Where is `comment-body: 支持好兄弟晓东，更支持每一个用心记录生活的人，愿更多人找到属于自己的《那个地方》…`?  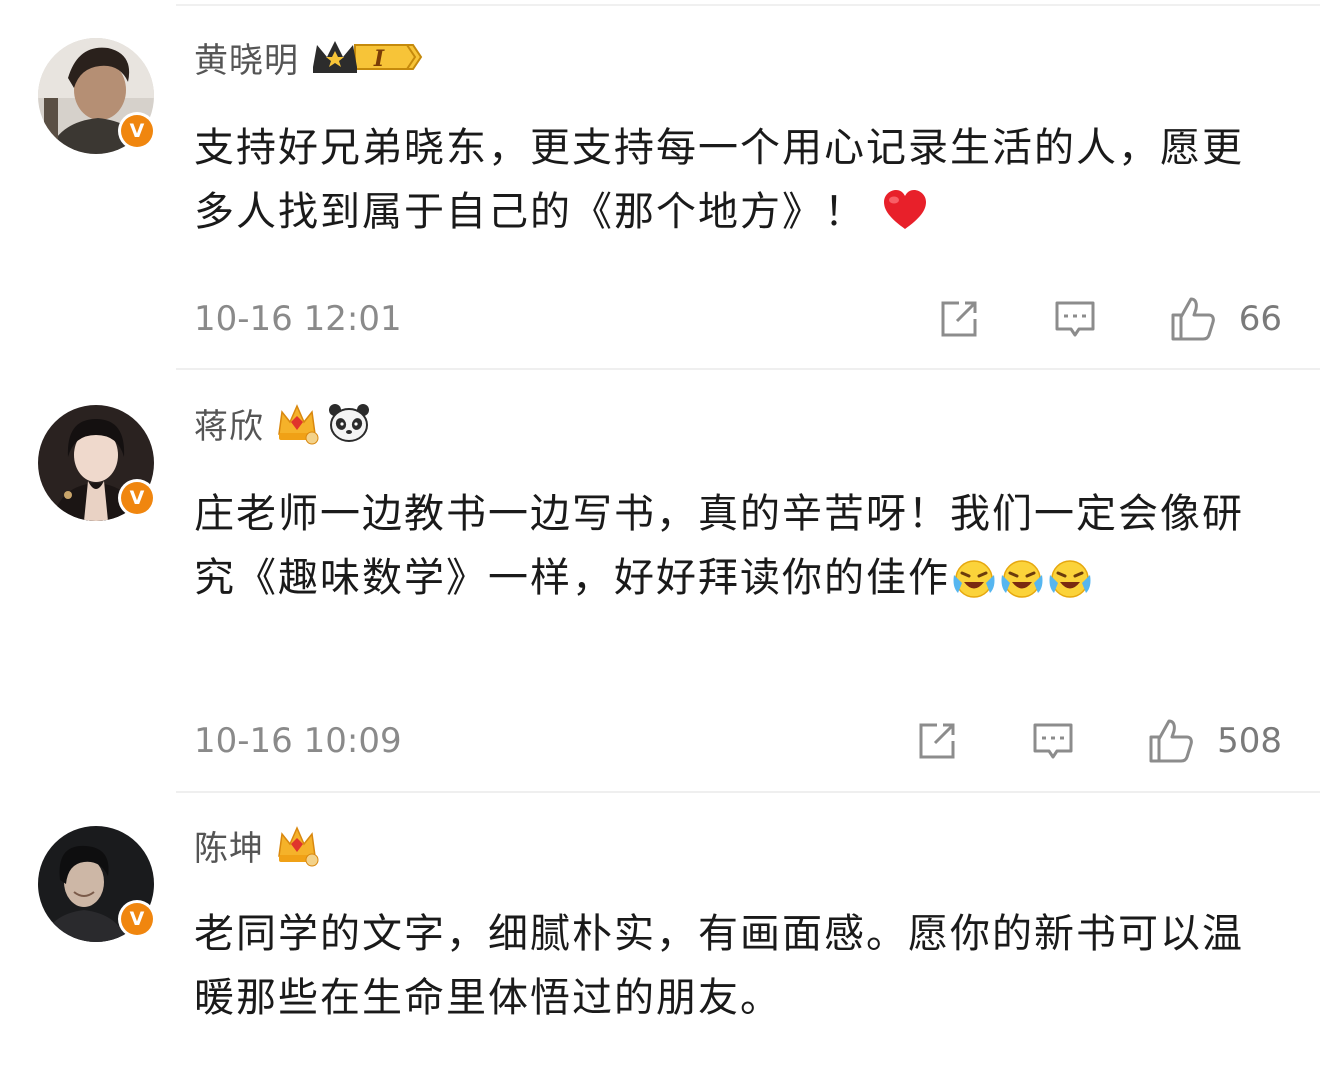 comment-body: 支持好兄弟晓东，更支持每一个用心记录生活的人，愿更多人找到属于自己的《那个地方》… is located at coordinates (739, 180).